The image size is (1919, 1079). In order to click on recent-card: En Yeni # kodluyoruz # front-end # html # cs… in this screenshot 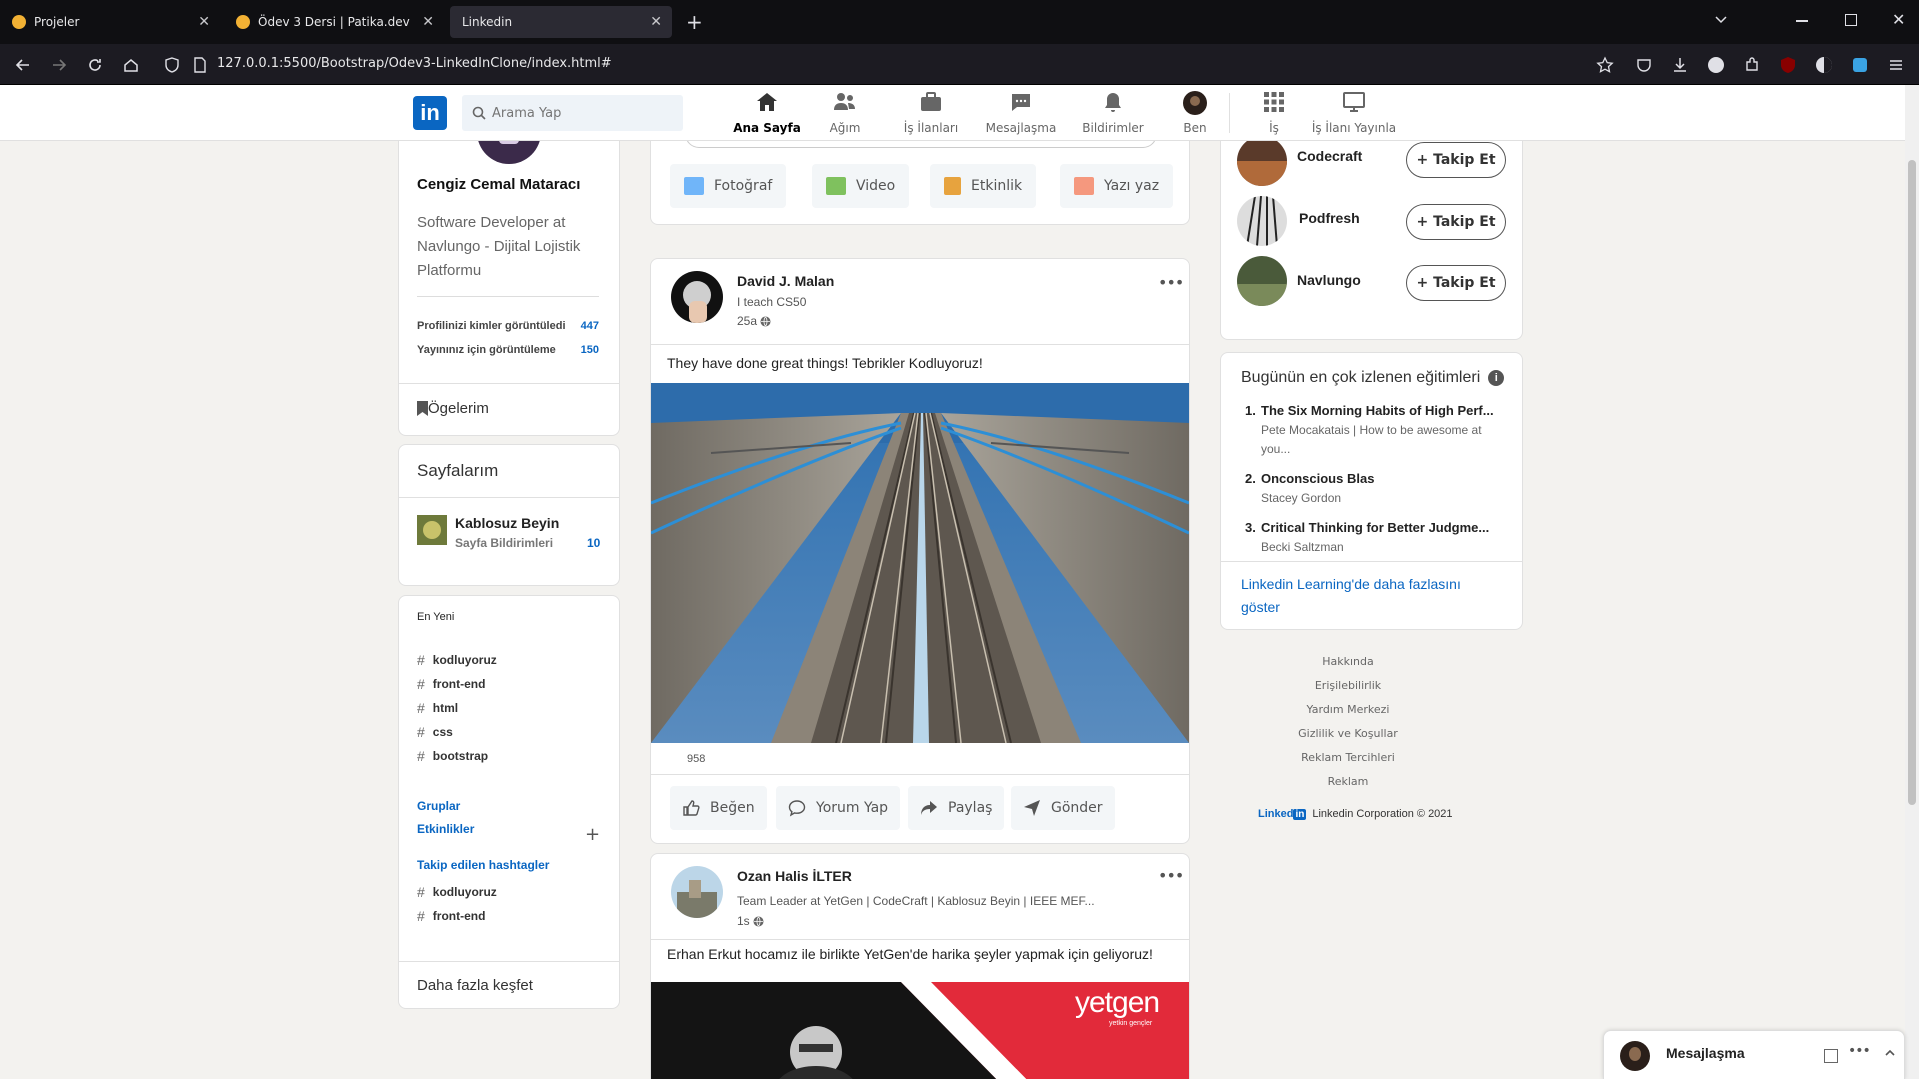, I will do `click(509, 802)`.